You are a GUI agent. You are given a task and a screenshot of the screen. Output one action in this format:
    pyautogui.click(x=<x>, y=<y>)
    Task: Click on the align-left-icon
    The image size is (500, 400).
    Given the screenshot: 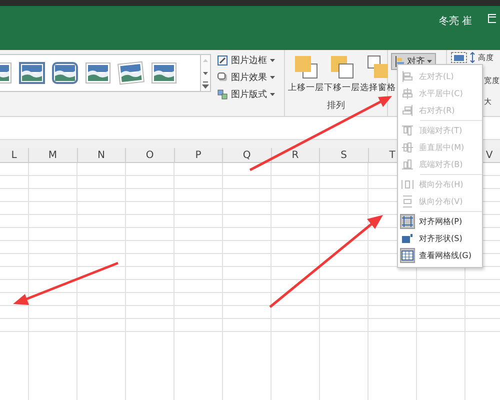 What is the action you would take?
    pyautogui.click(x=407, y=76)
    